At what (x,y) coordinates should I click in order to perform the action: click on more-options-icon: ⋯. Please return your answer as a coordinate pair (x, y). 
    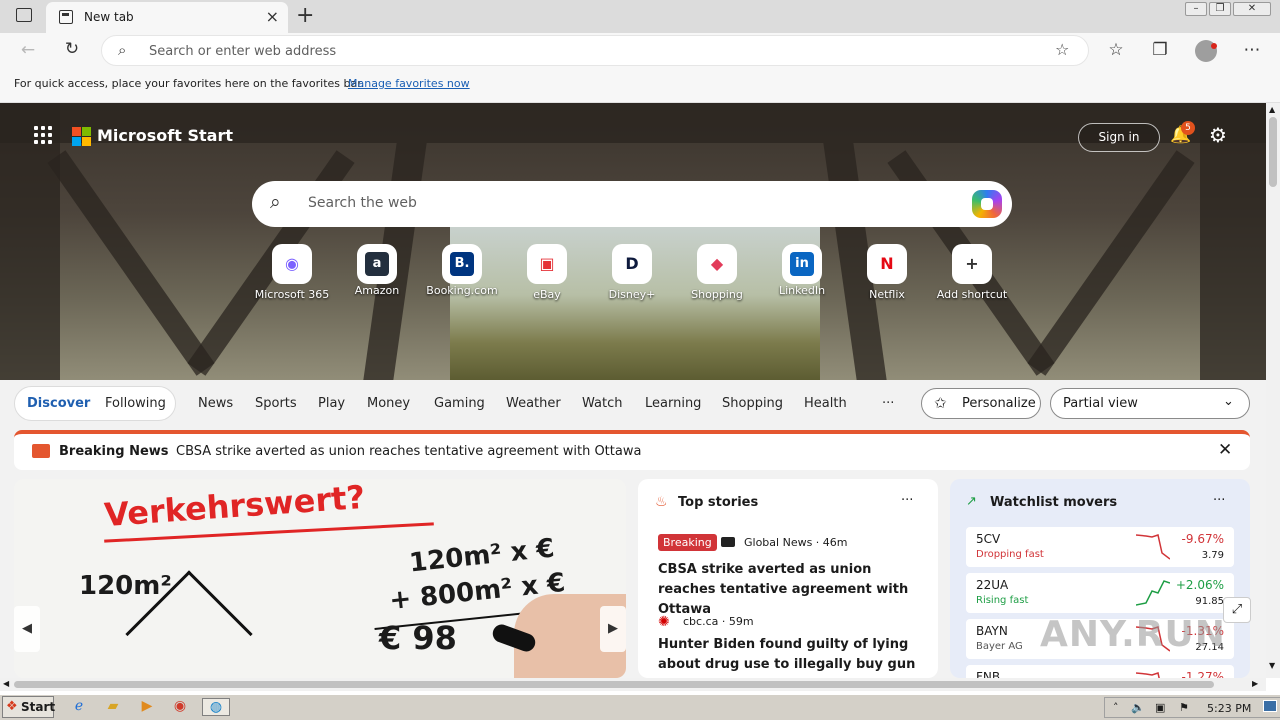
    Looking at the image, I should click on (1252, 50).